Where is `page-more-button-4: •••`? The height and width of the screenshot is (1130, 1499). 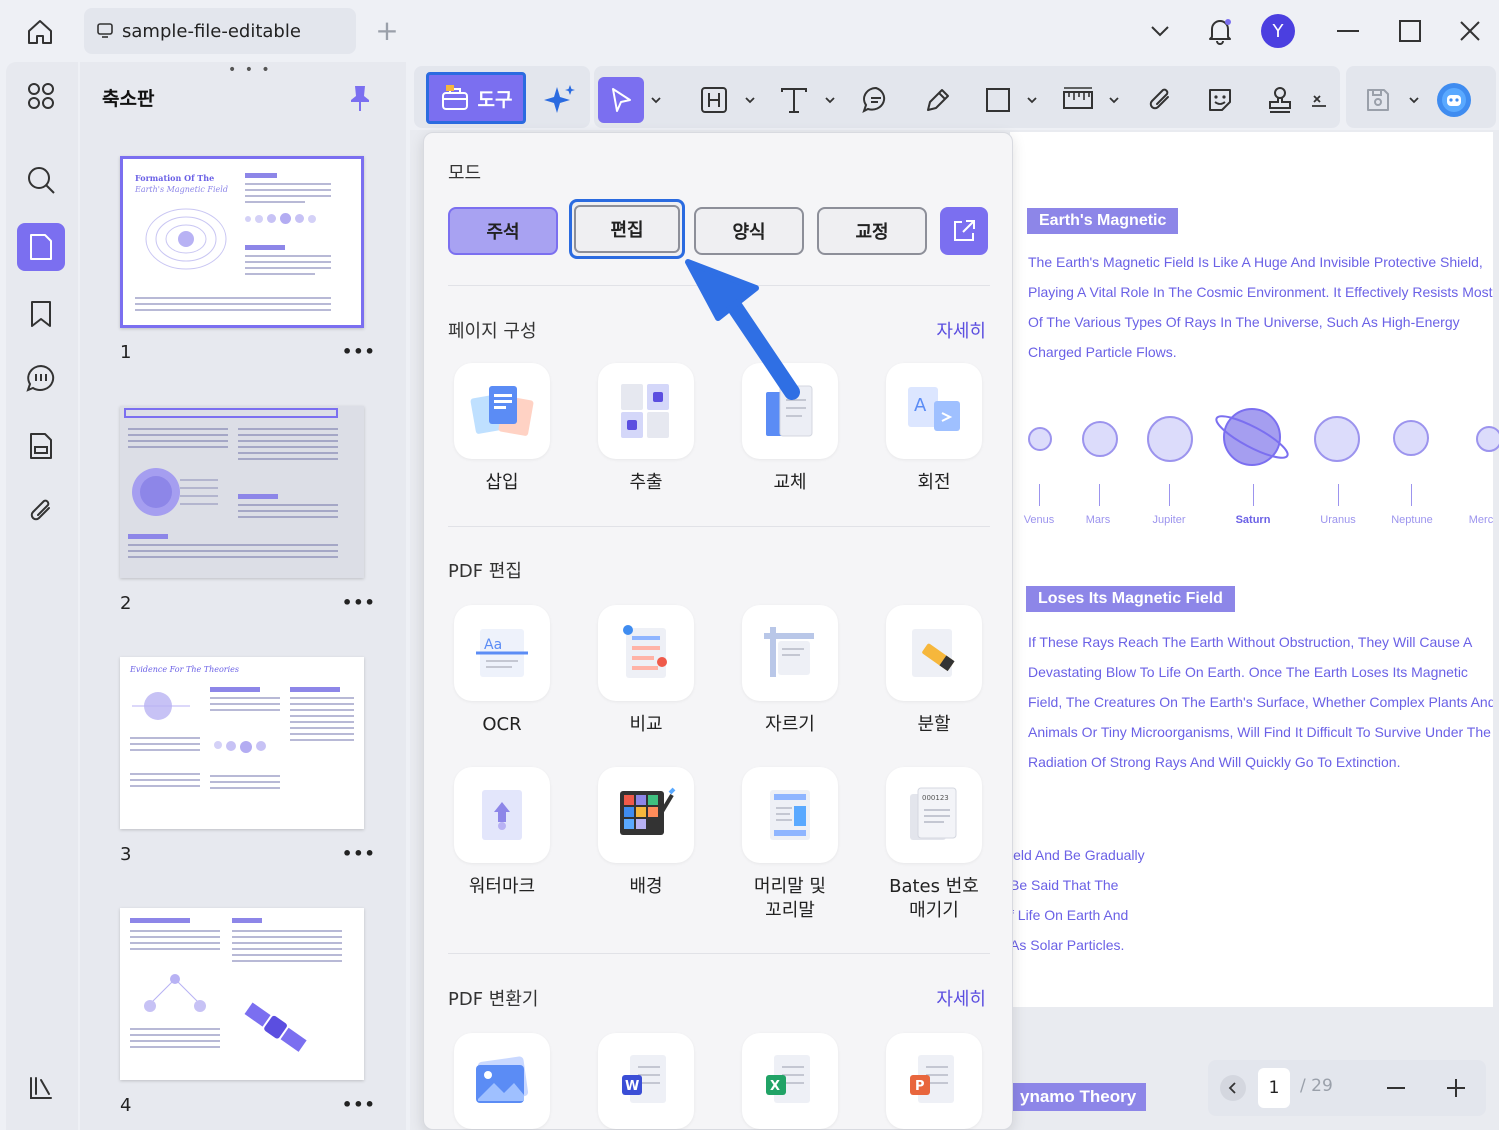 page-more-button-4: ••• is located at coordinates (359, 1104).